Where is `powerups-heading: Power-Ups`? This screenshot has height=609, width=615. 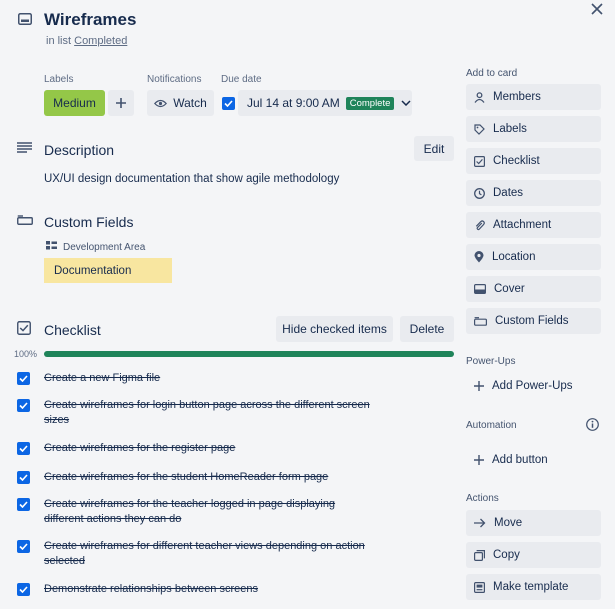 powerups-heading: Power-Ups is located at coordinates (491, 361).